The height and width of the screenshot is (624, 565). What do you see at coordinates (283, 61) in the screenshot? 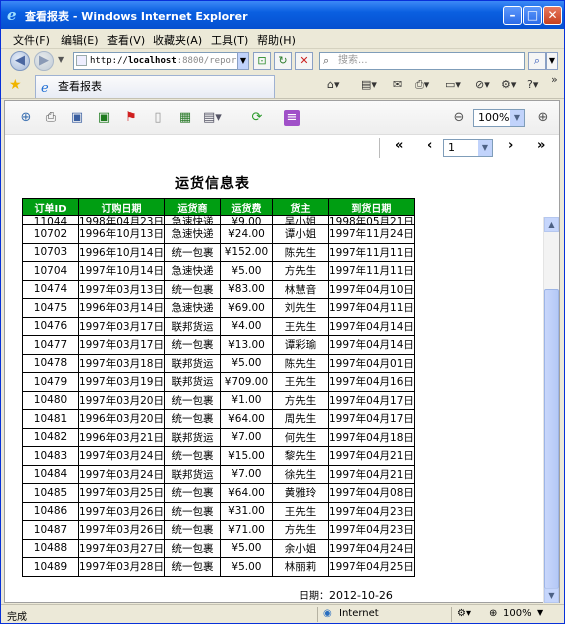
I see `refresh-icon: ↻` at bounding box center [283, 61].